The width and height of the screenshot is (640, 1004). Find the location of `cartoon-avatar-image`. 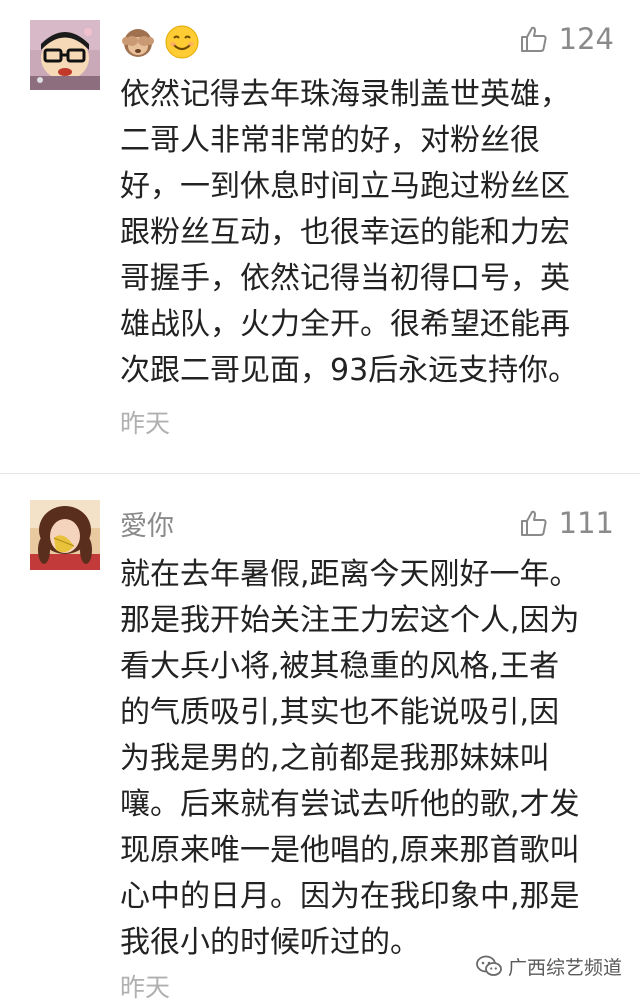

cartoon-avatar-image is located at coordinates (65, 55).